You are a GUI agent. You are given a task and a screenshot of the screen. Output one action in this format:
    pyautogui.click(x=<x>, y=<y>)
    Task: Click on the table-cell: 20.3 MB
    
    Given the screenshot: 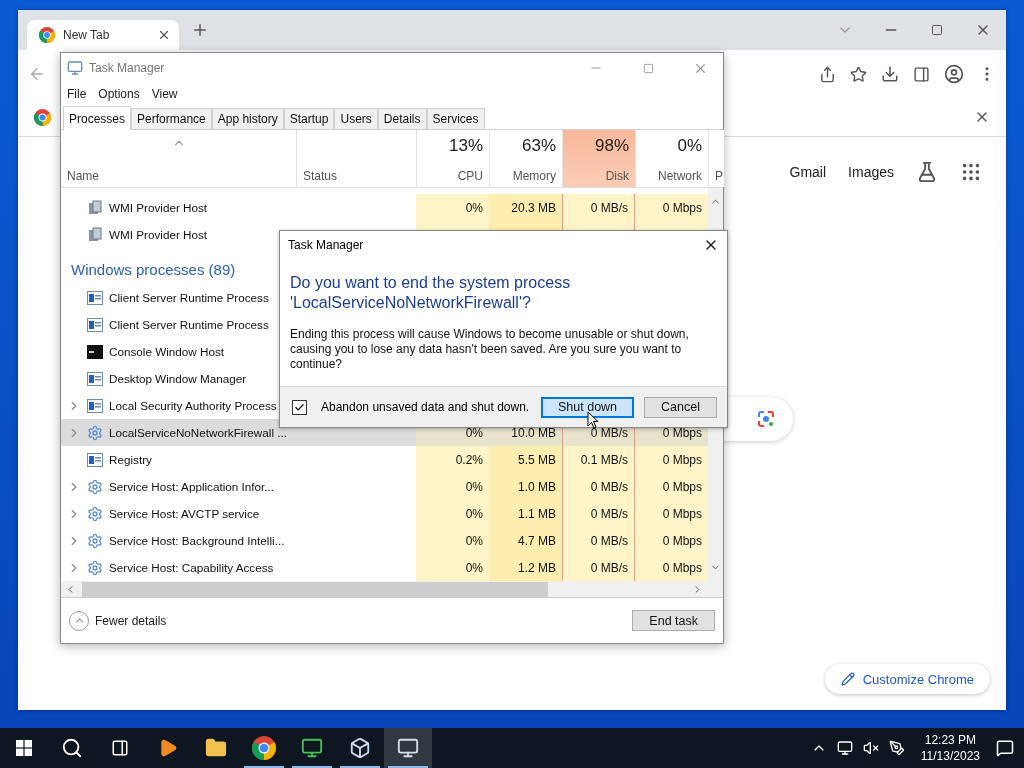 What is the action you would take?
    pyautogui.click(x=525, y=207)
    